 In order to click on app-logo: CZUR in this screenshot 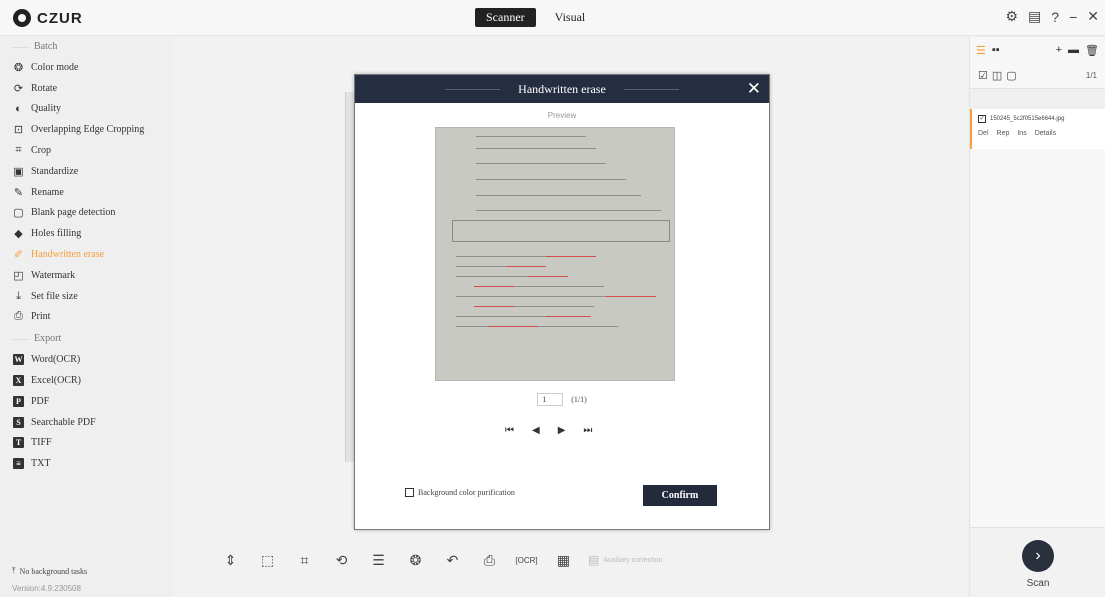, I will do `click(48, 18)`.